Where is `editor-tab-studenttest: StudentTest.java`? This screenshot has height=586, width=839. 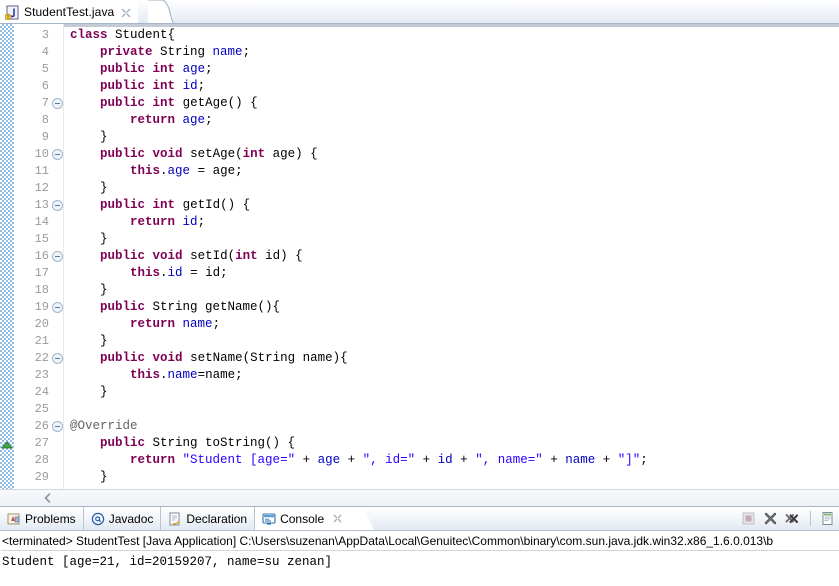
editor-tab-studenttest: StudentTest.java is located at coordinates (69, 11).